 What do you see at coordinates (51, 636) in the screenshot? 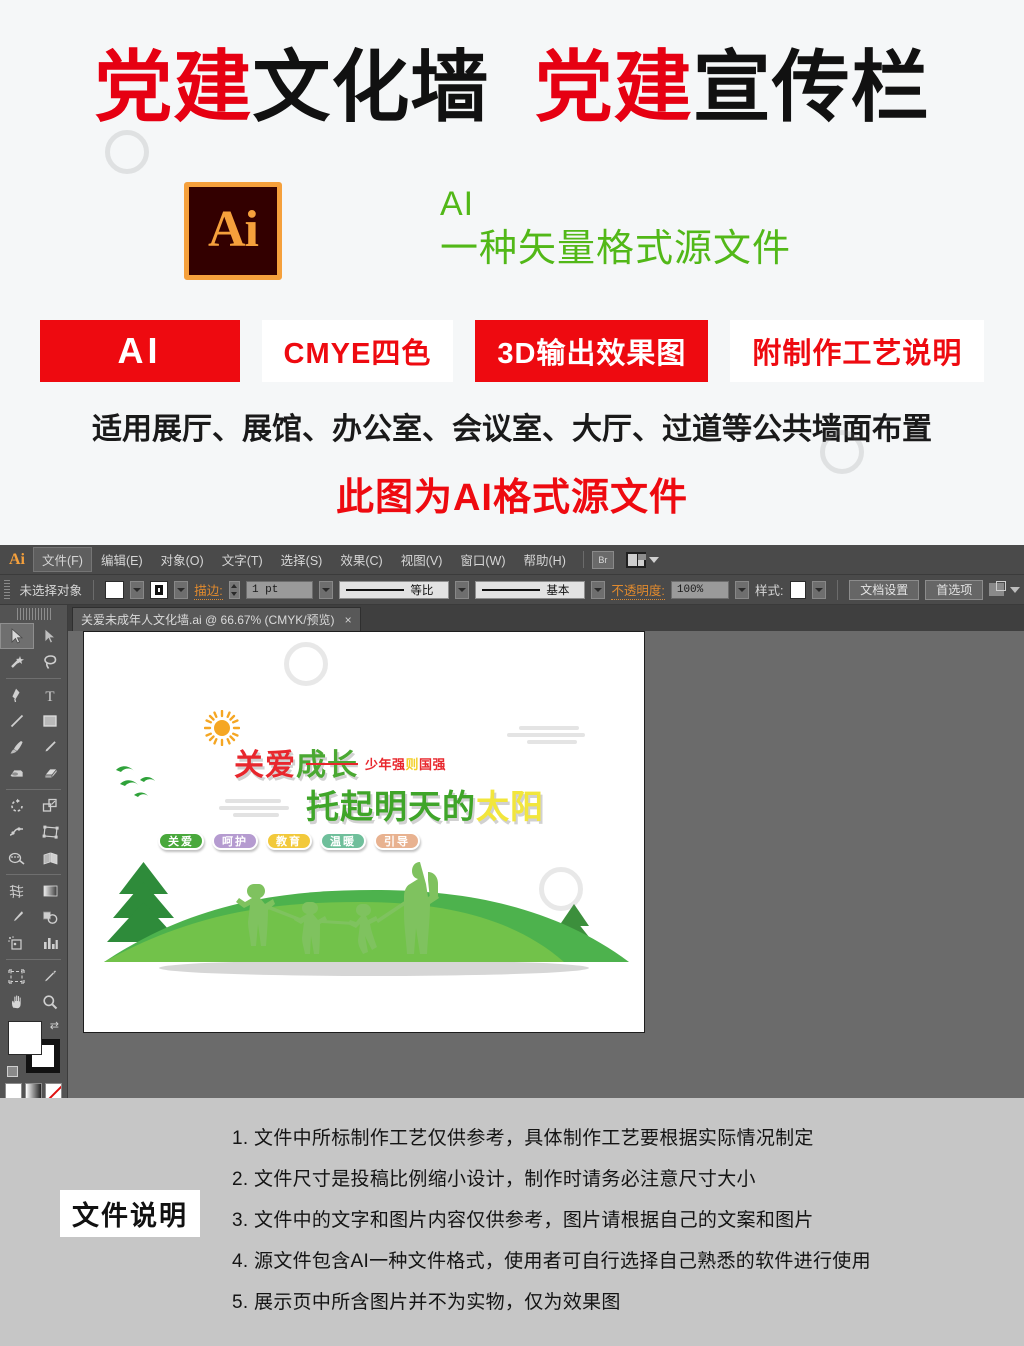
I see `direct-selection-tool` at bounding box center [51, 636].